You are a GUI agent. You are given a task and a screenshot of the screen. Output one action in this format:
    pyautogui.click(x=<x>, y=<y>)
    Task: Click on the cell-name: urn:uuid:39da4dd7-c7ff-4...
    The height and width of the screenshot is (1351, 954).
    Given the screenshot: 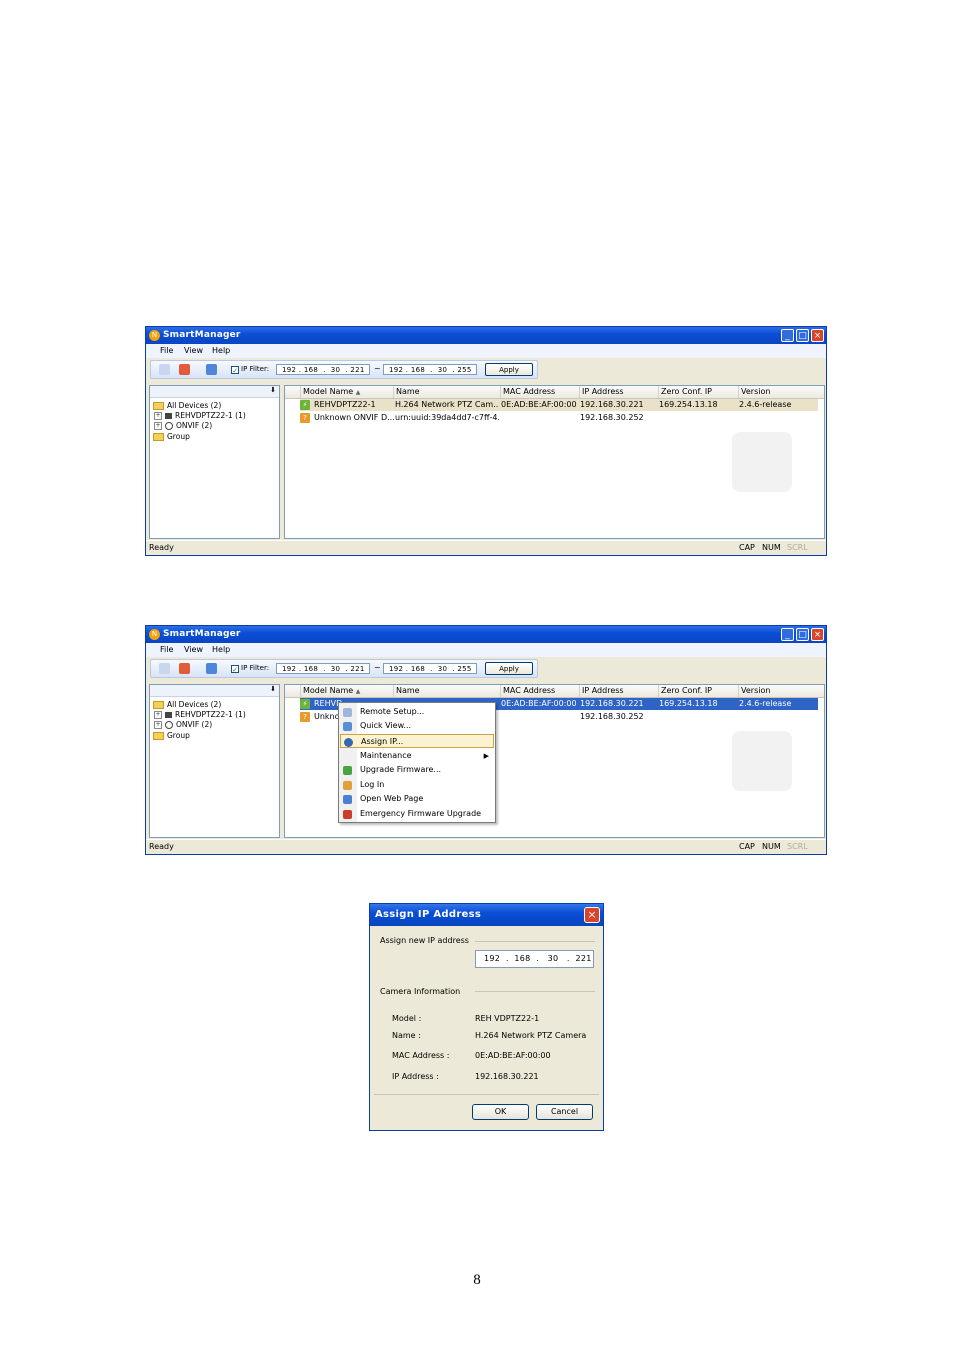 What is the action you would take?
    pyautogui.click(x=447, y=417)
    